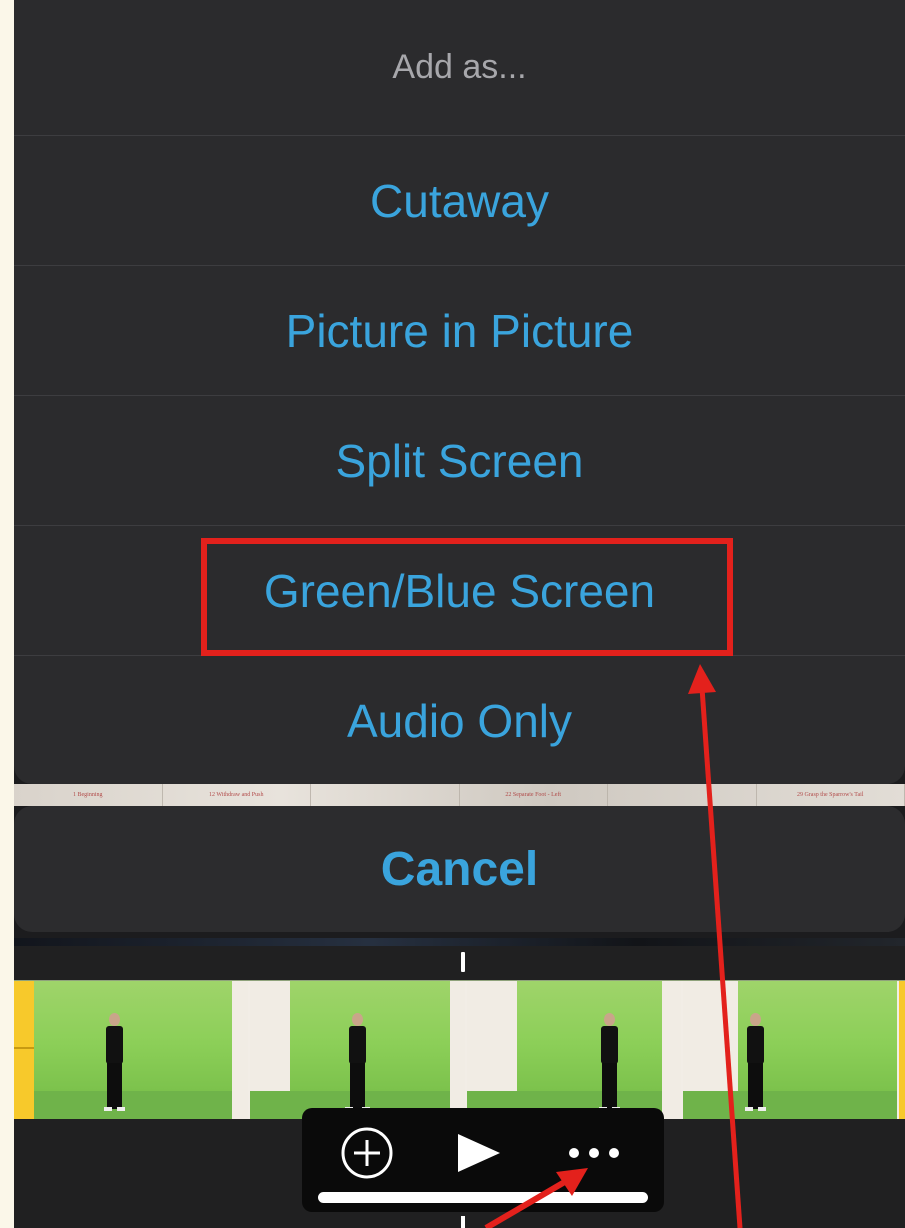 This screenshot has height=1228, width=905. I want to click on playback-toolbar, so click(483, 1160).